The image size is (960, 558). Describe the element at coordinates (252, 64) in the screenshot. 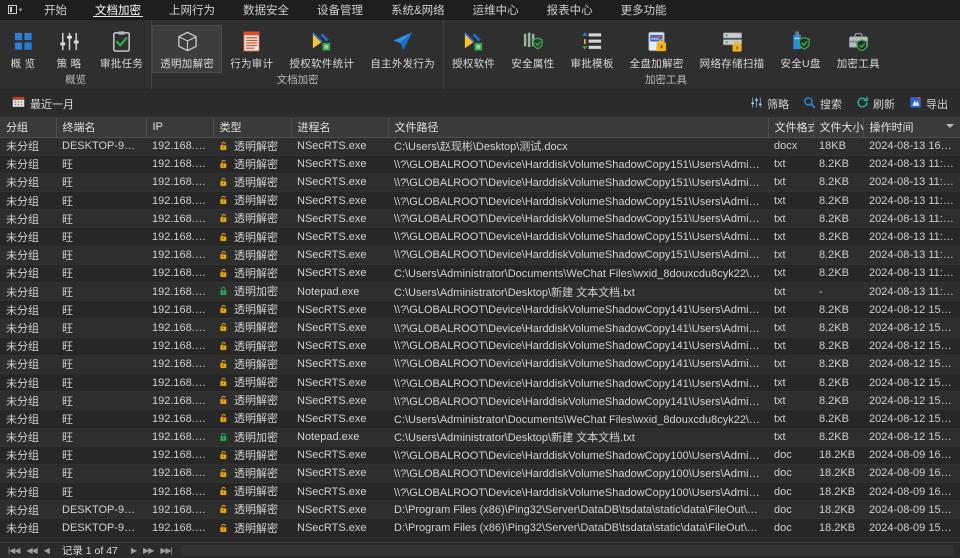

I see `ribbon-button-label: 行为审计` at that location.